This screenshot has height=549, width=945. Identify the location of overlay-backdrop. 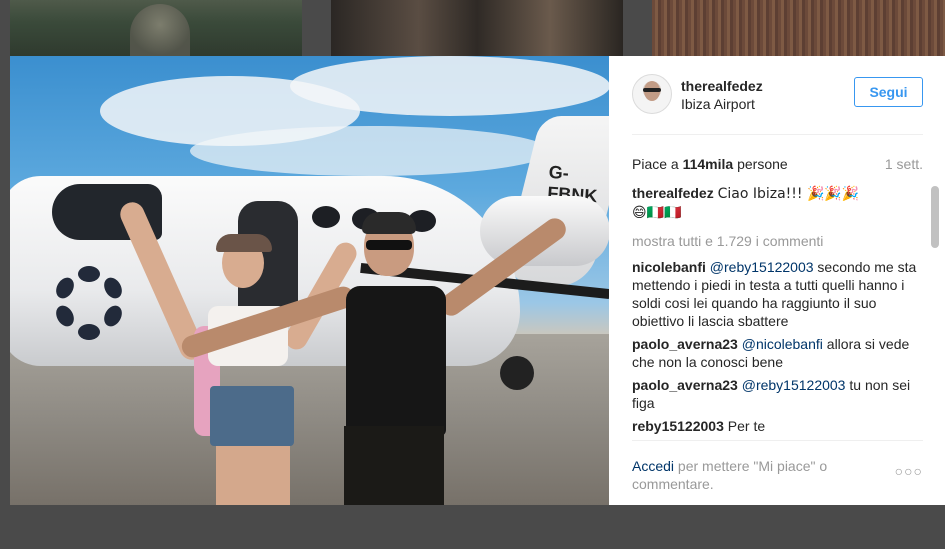
(477, 527).